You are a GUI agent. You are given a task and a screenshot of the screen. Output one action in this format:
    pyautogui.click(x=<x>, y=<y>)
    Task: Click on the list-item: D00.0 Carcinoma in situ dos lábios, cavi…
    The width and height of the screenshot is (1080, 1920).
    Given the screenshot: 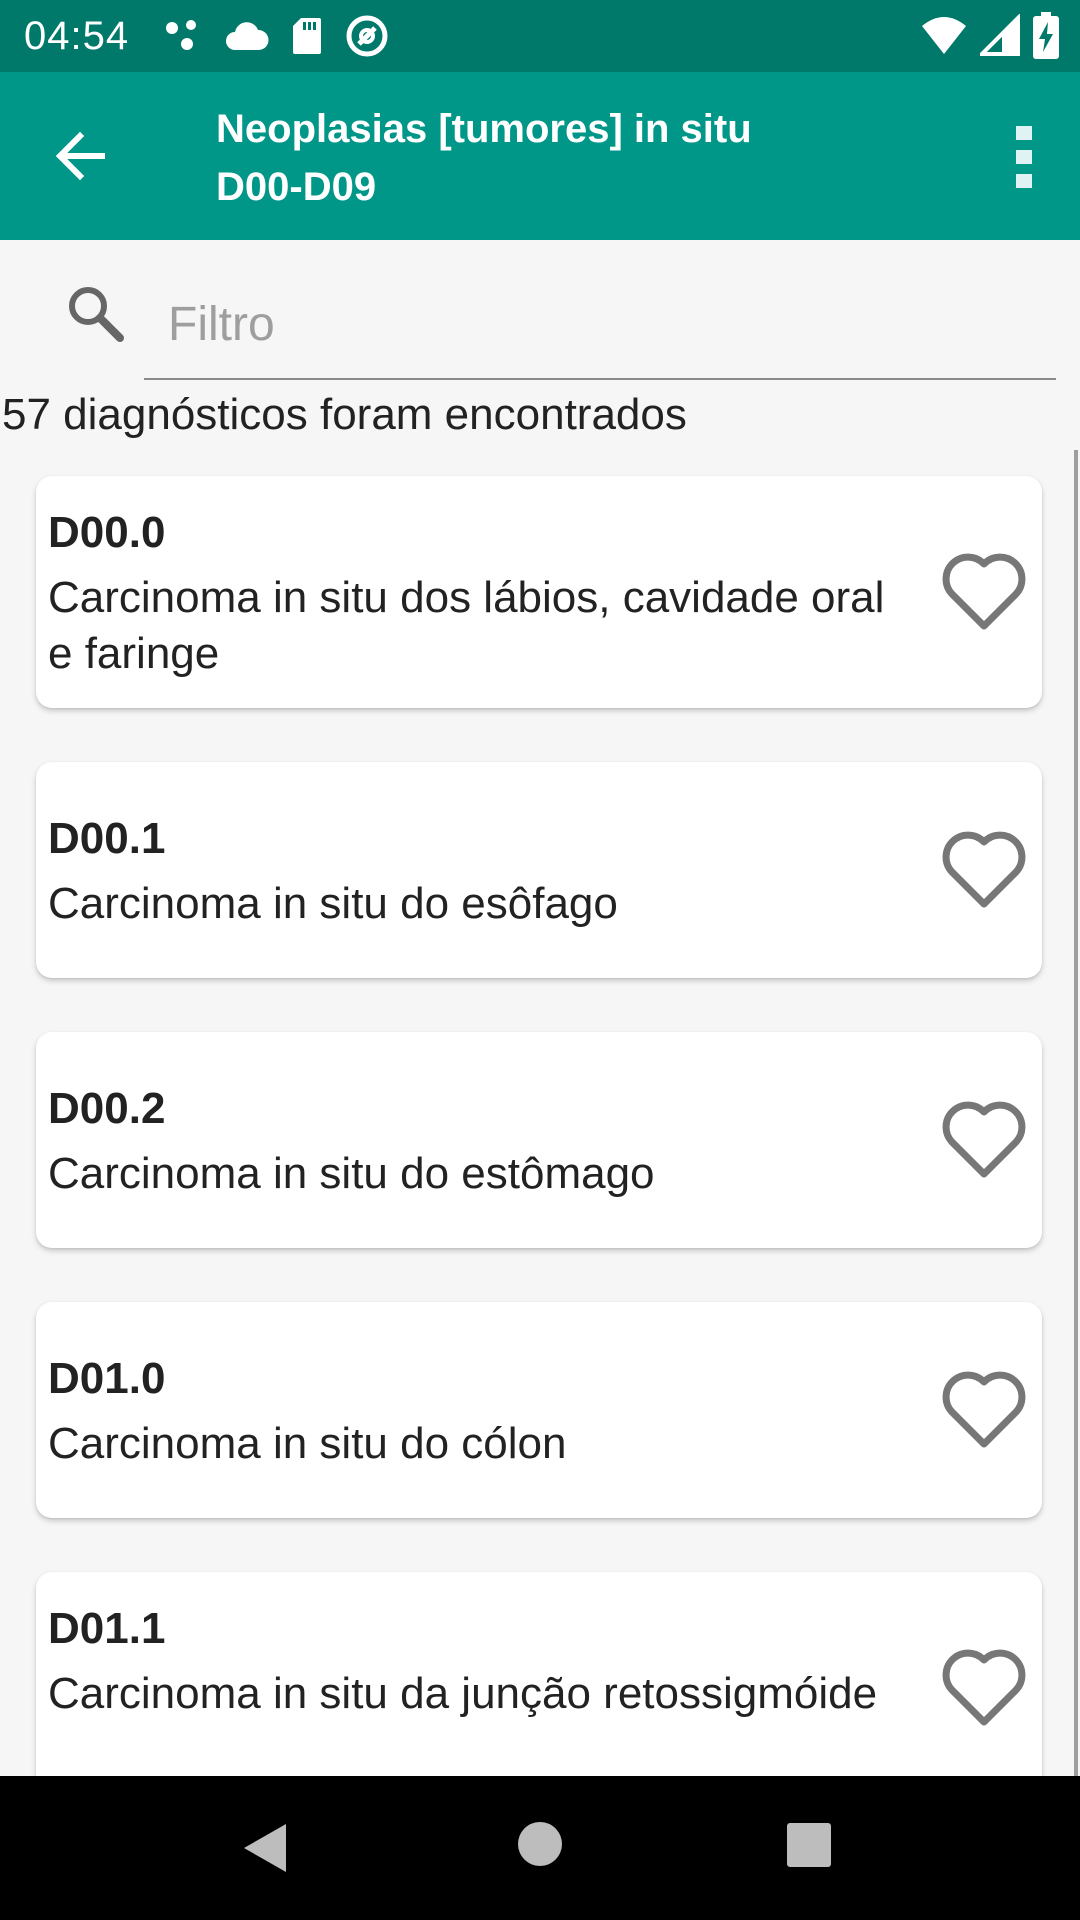 What is the action you would take?
    pyautogui.click(x=539, y=592)
    